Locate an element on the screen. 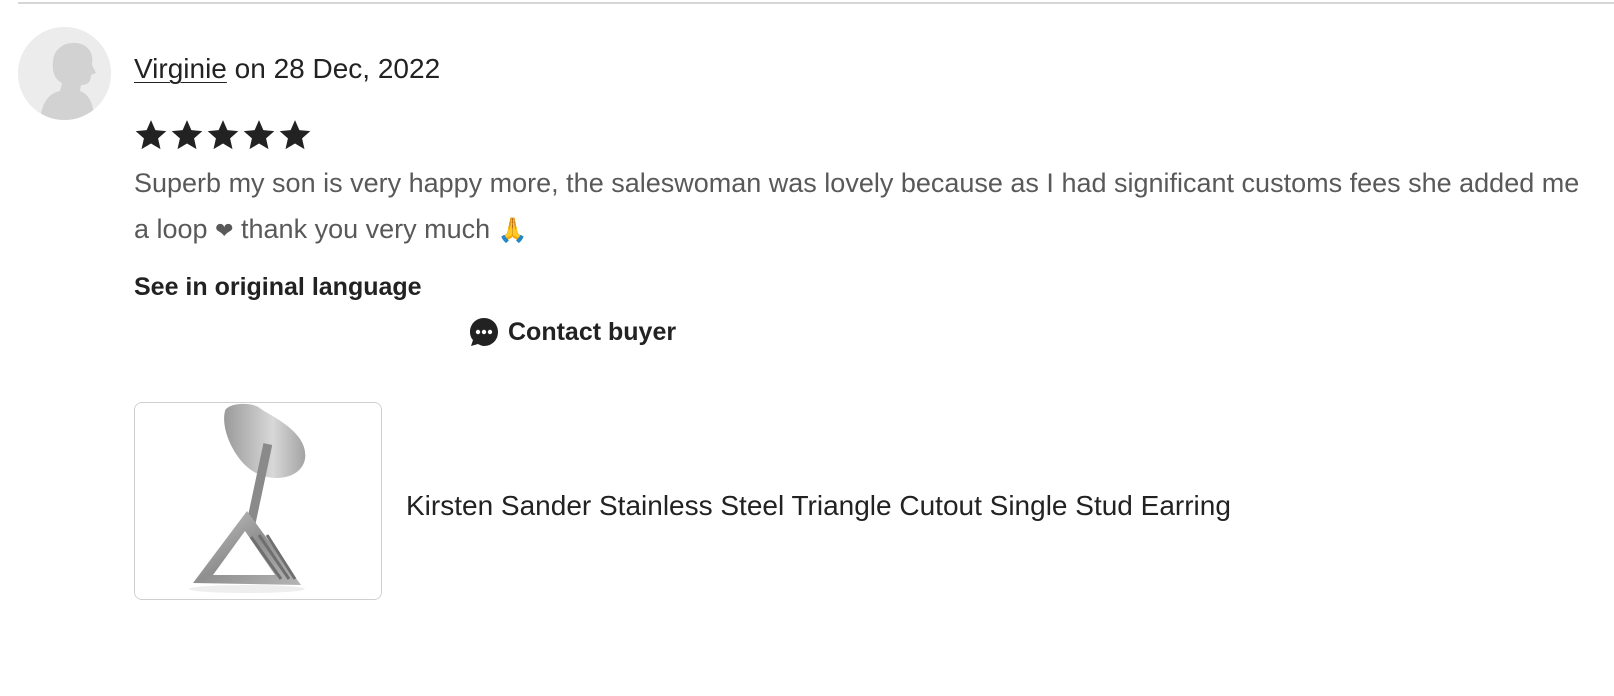 The height and width of the screenshot is (696, 1614). reviewer-line: Virginie on 28 Dec, 2022 is located at coordinates (287, 69).